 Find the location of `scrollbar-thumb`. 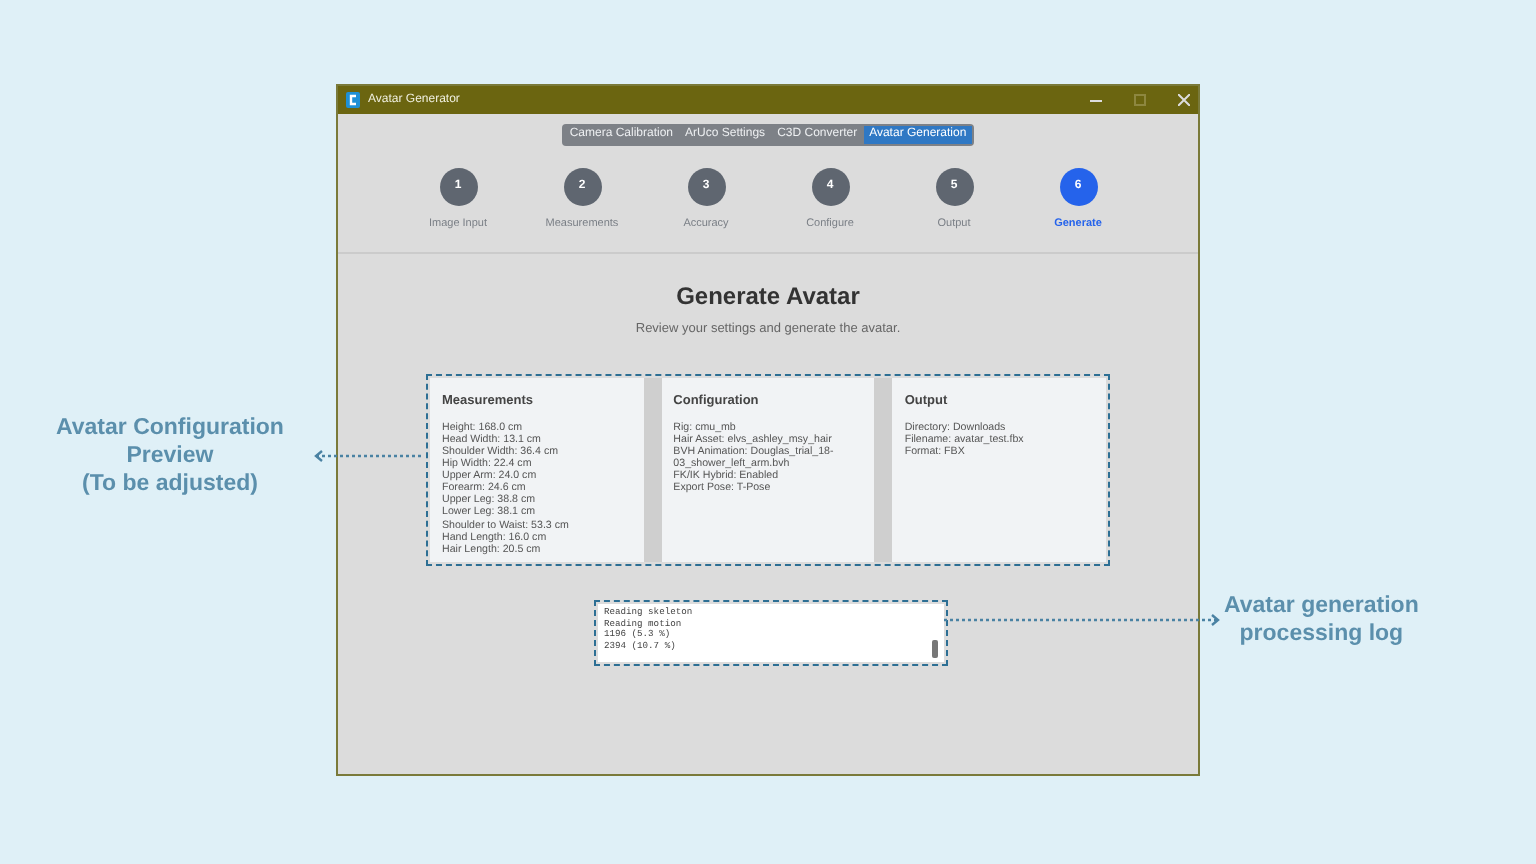

scrollbar-thumb is located at coordinates (935, 649).